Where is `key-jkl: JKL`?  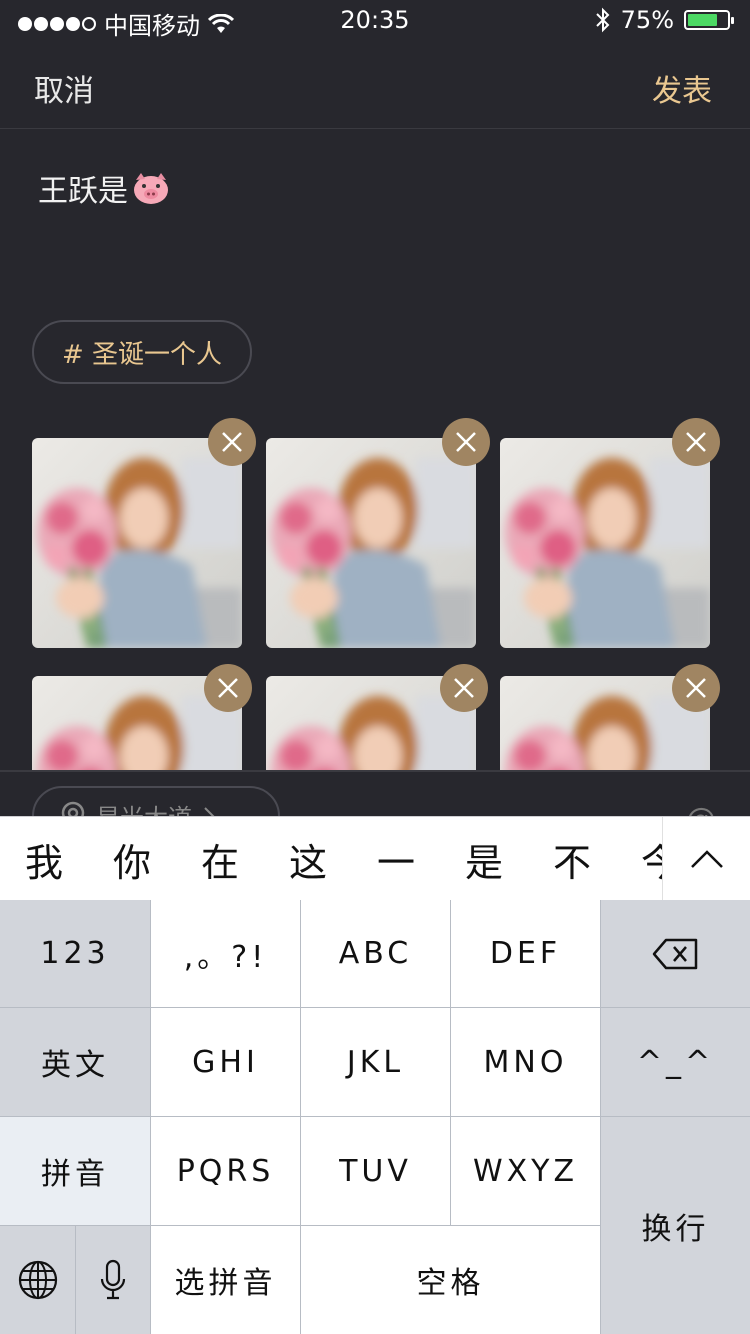 key-jkl: JKL is located at coordinates (375, 1062).